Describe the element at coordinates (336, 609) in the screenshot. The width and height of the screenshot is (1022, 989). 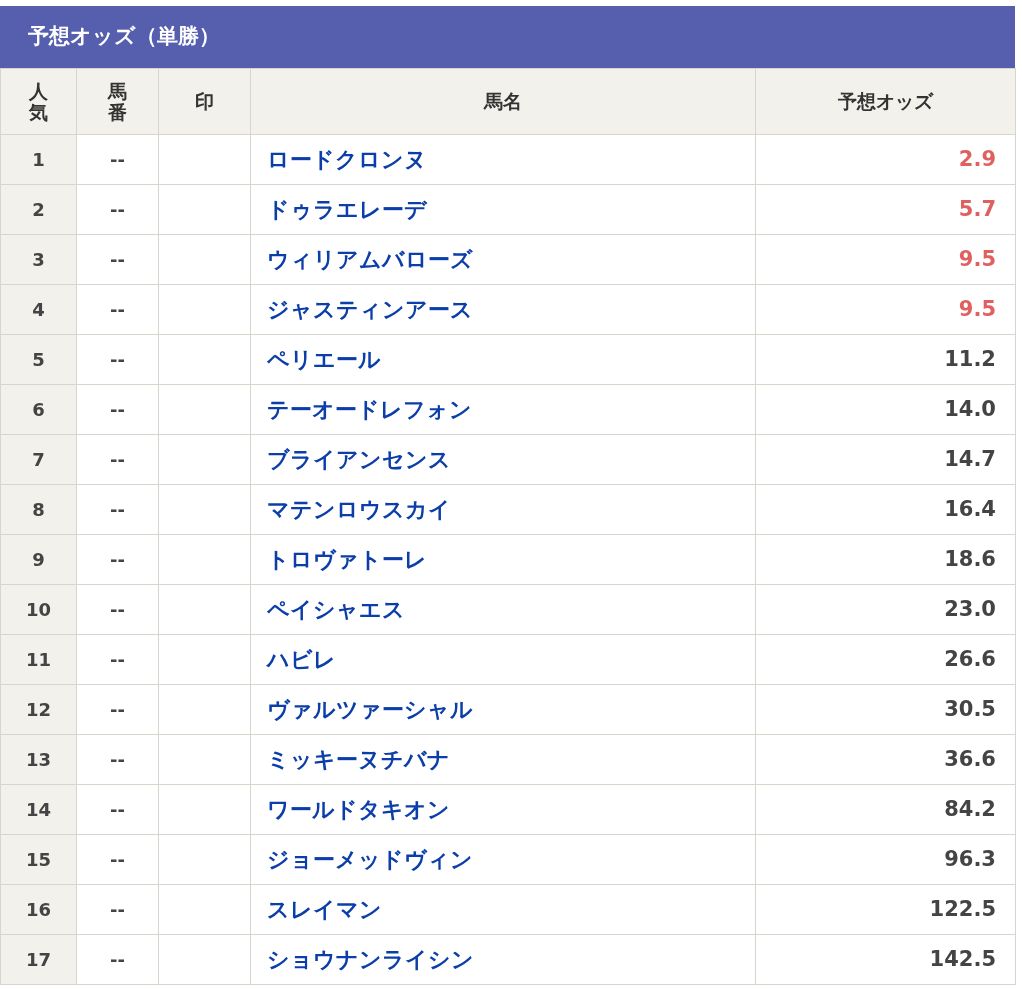
I see `horse-name-link: ペイシャエス` at that location.